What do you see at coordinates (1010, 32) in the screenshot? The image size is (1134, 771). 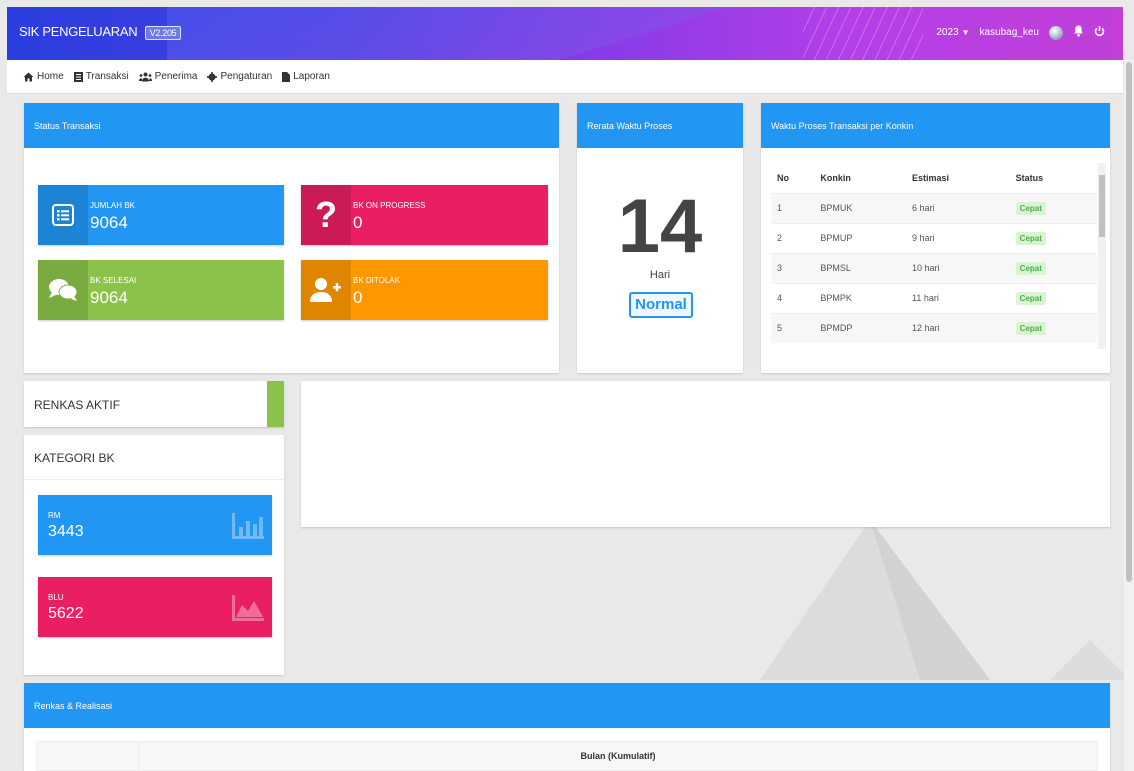 I see `user-name: kasubag_keu` at bounding box center [1010, 32].